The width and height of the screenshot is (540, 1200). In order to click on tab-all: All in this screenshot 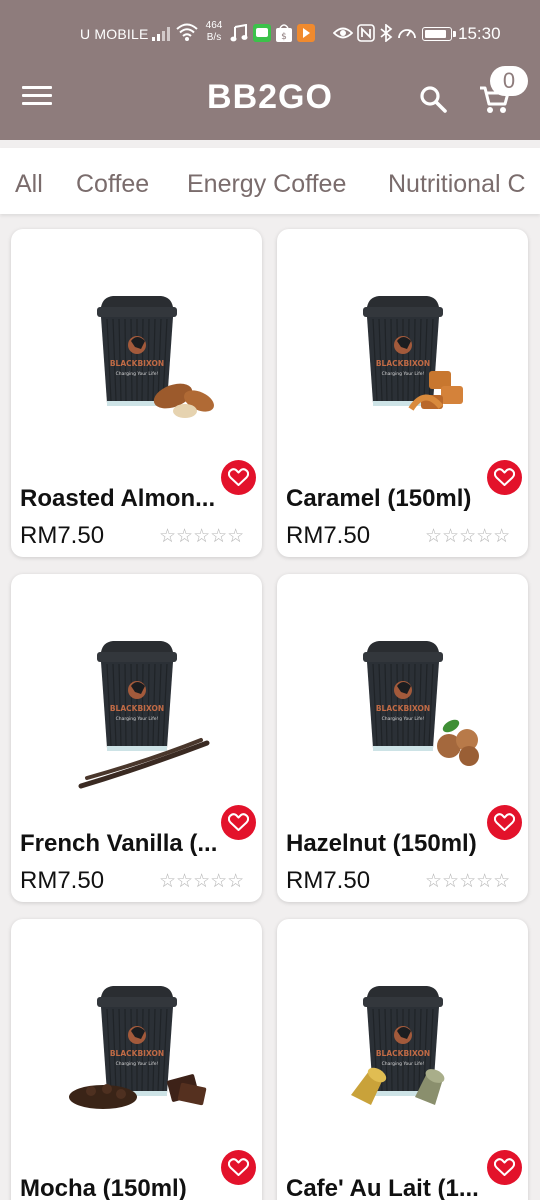, I will do `click(29, 184)`.